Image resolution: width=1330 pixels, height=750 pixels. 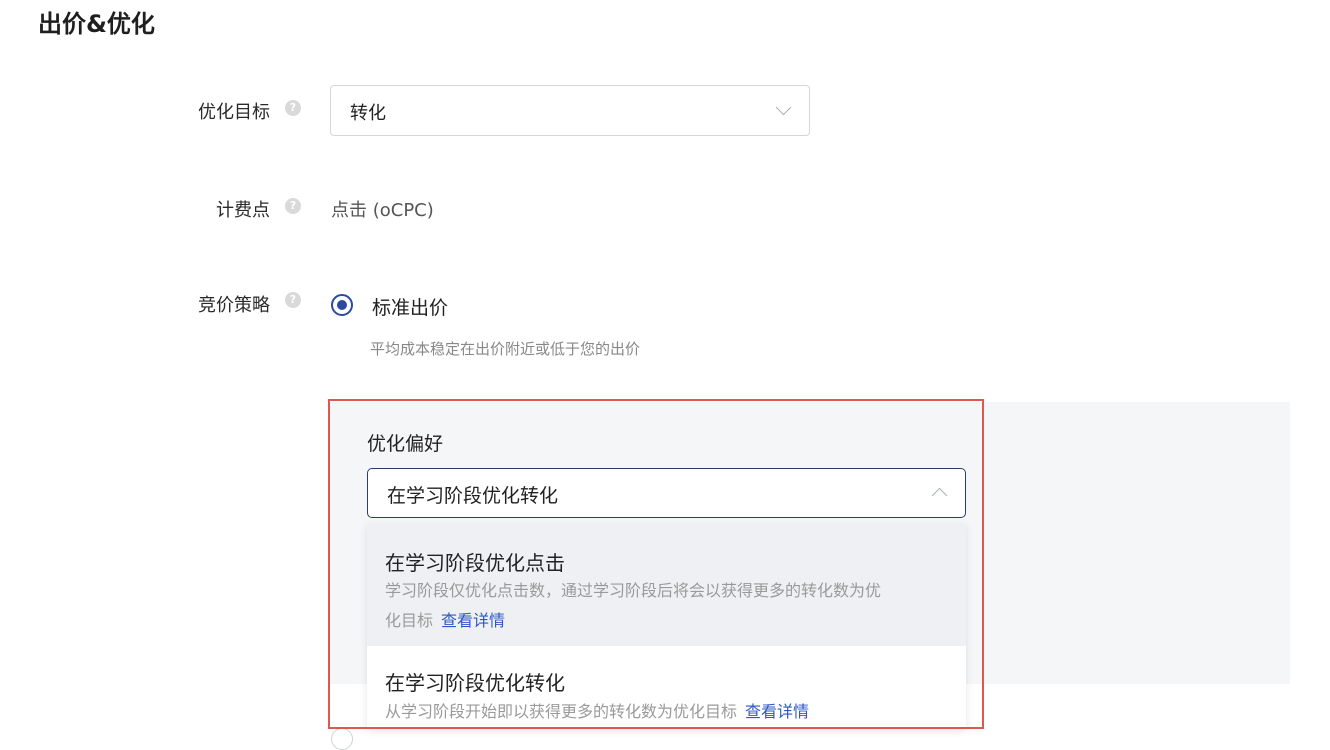 I want to click on preference-selected-value: 在学习阶段优化转化, so click(x=473, y=496).